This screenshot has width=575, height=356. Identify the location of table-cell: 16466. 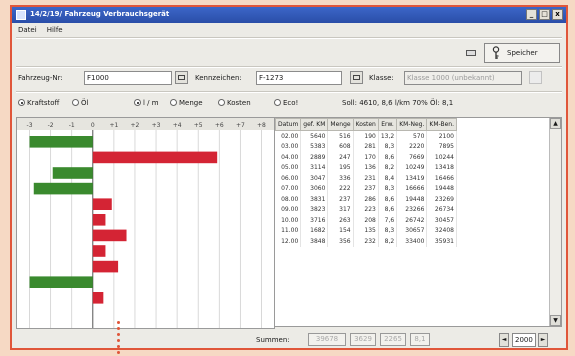
(441, 178).